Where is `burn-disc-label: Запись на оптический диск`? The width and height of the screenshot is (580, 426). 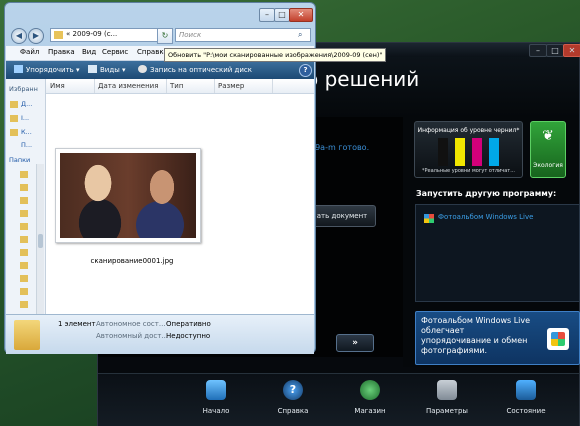
burn-disc-label: Запись на оптический диск is located at coordinates (201, 70).